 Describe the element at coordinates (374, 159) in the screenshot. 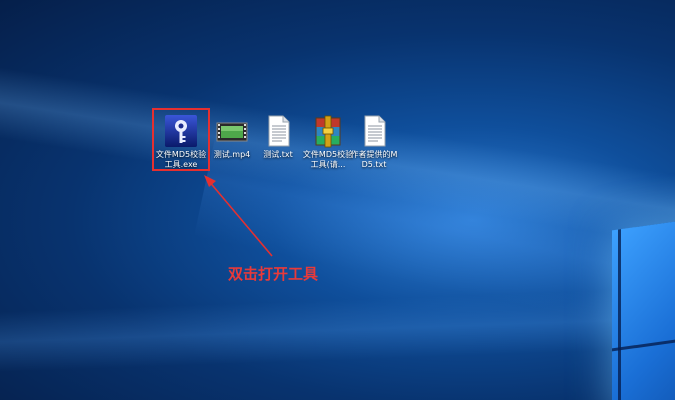

I see `desktop-icon-label: 作者提供的MD5.txt` at that location.